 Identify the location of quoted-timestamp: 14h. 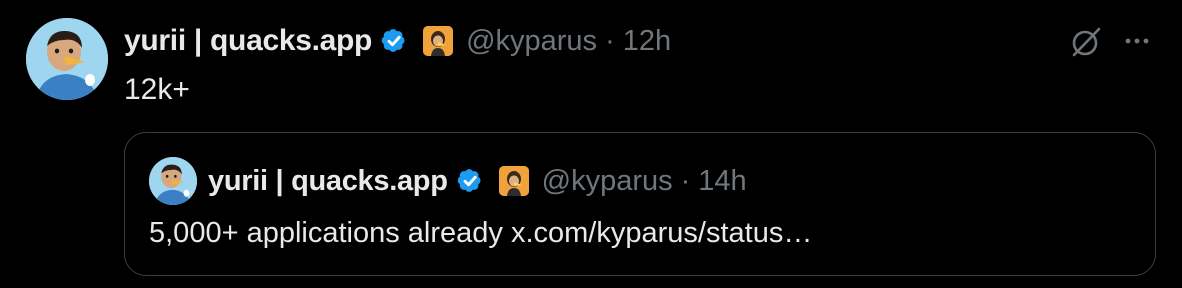
(722, 181).